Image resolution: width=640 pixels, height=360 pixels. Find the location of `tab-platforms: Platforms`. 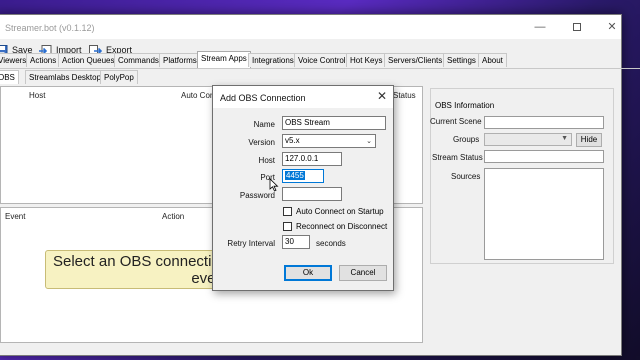

tab-platforms: Platforms is located at coordinates (180, 60).